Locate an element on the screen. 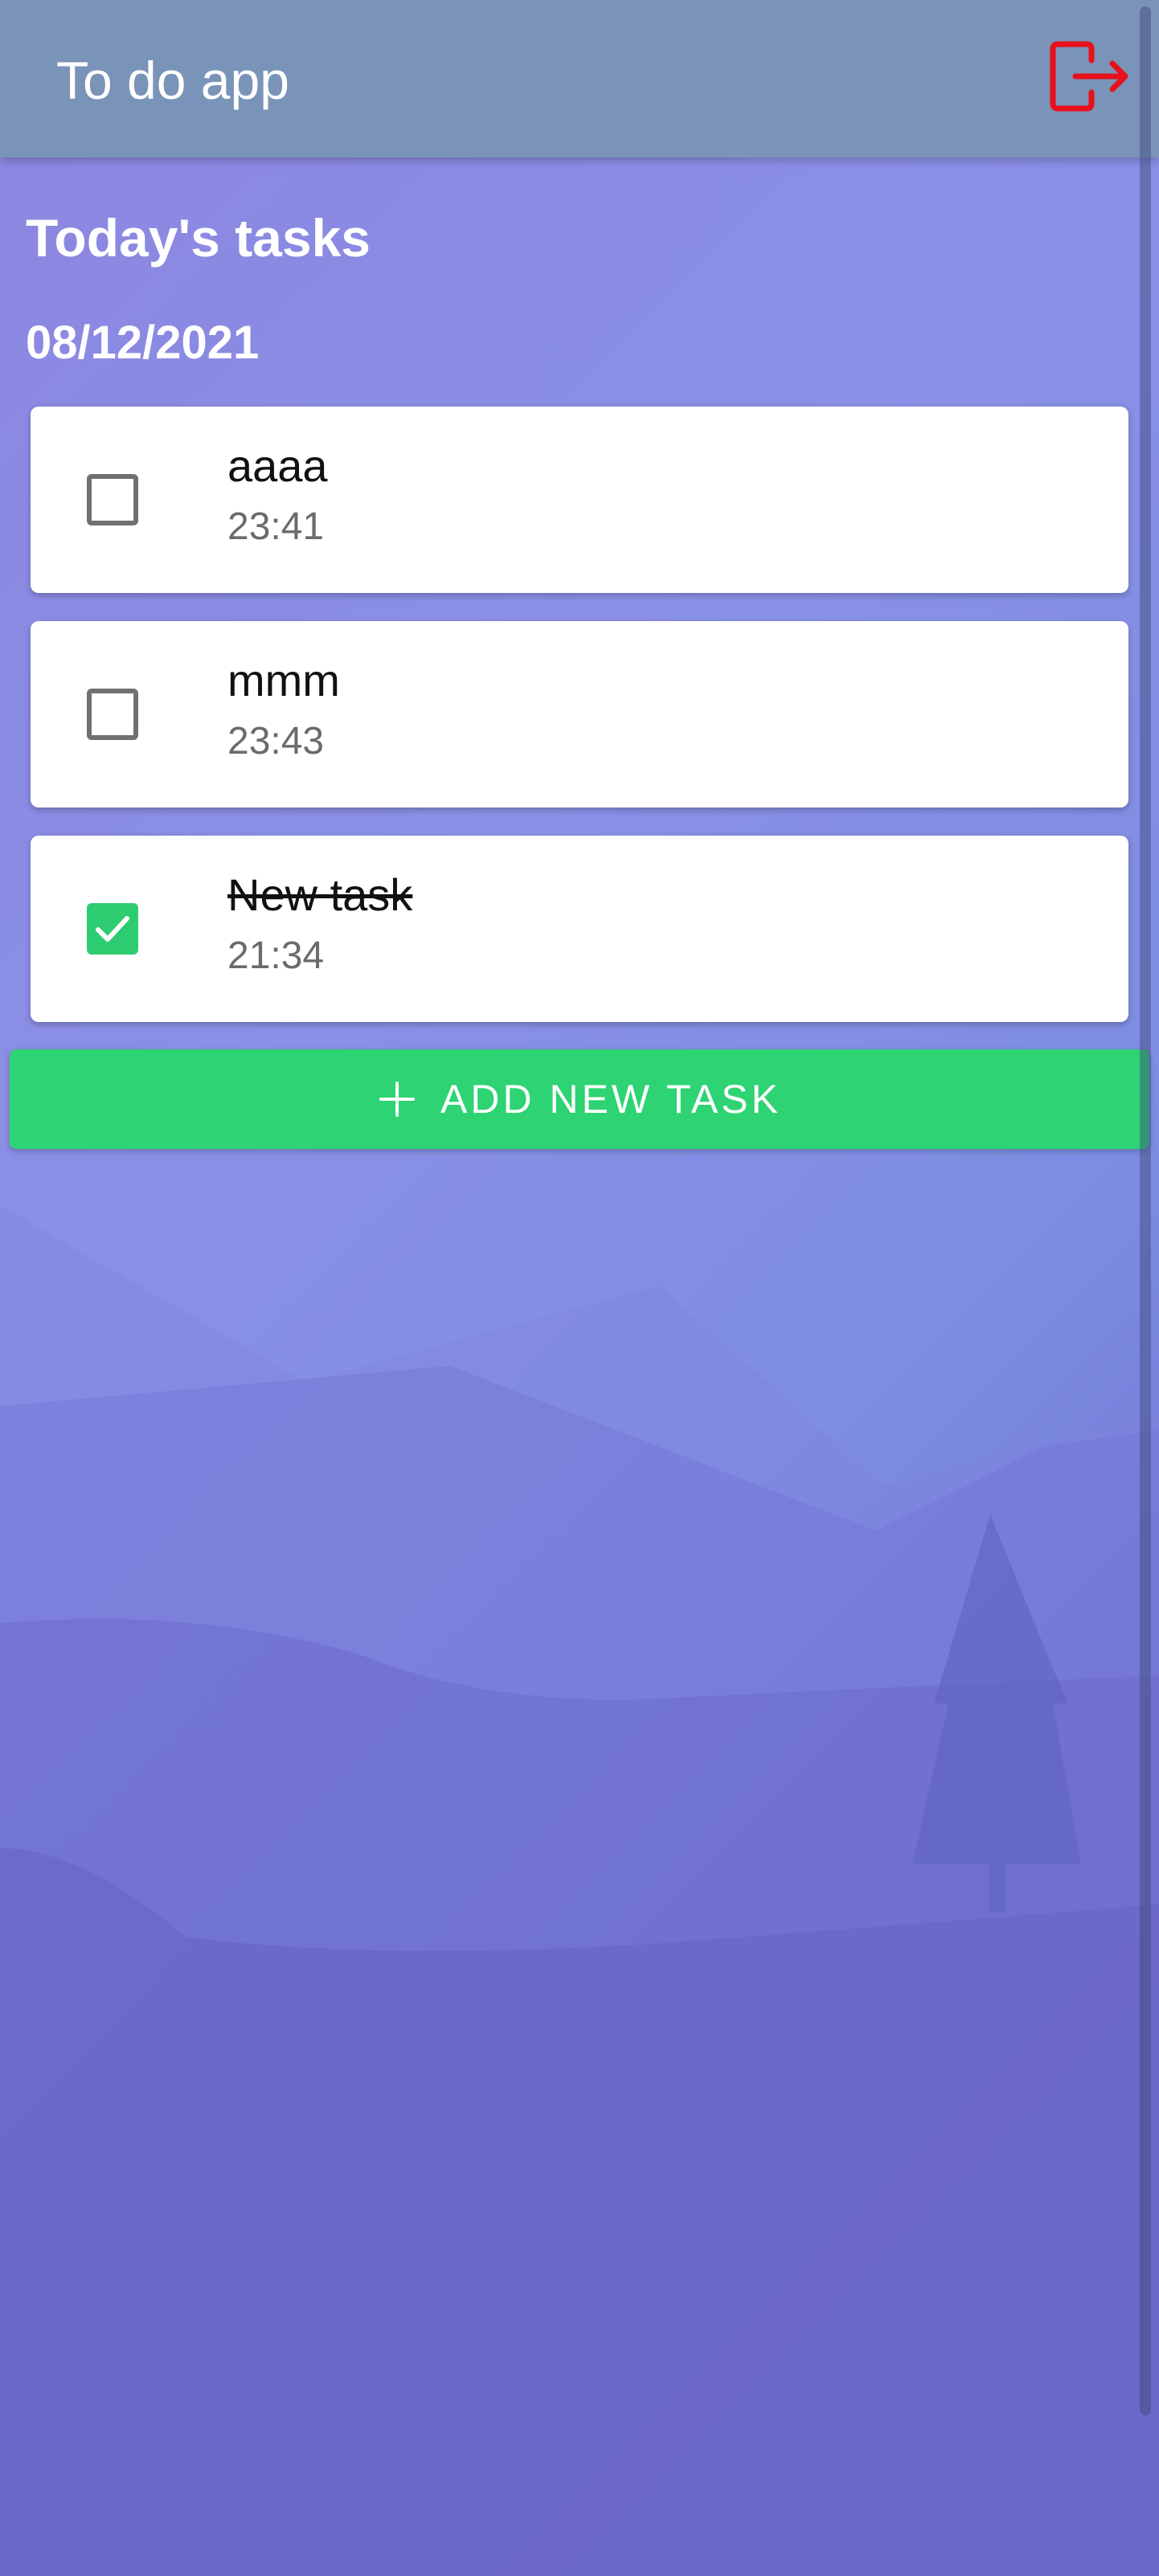 Image resolution: width=1159 pixels, height=2576 pixels. app-bar: To do app is located at coordinates (580, 79).